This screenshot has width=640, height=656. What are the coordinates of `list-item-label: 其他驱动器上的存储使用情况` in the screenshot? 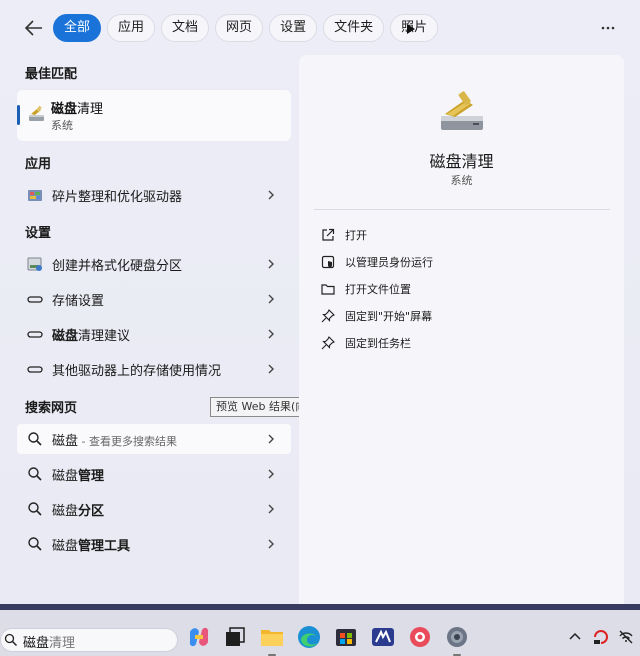 It's located at (137, 371).